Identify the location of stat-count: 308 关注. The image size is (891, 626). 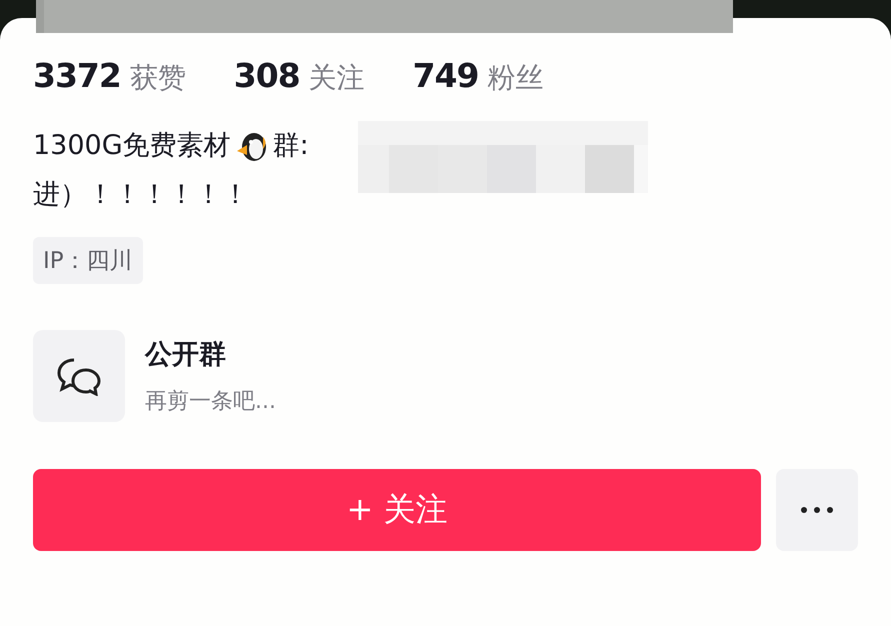
(299, 76).